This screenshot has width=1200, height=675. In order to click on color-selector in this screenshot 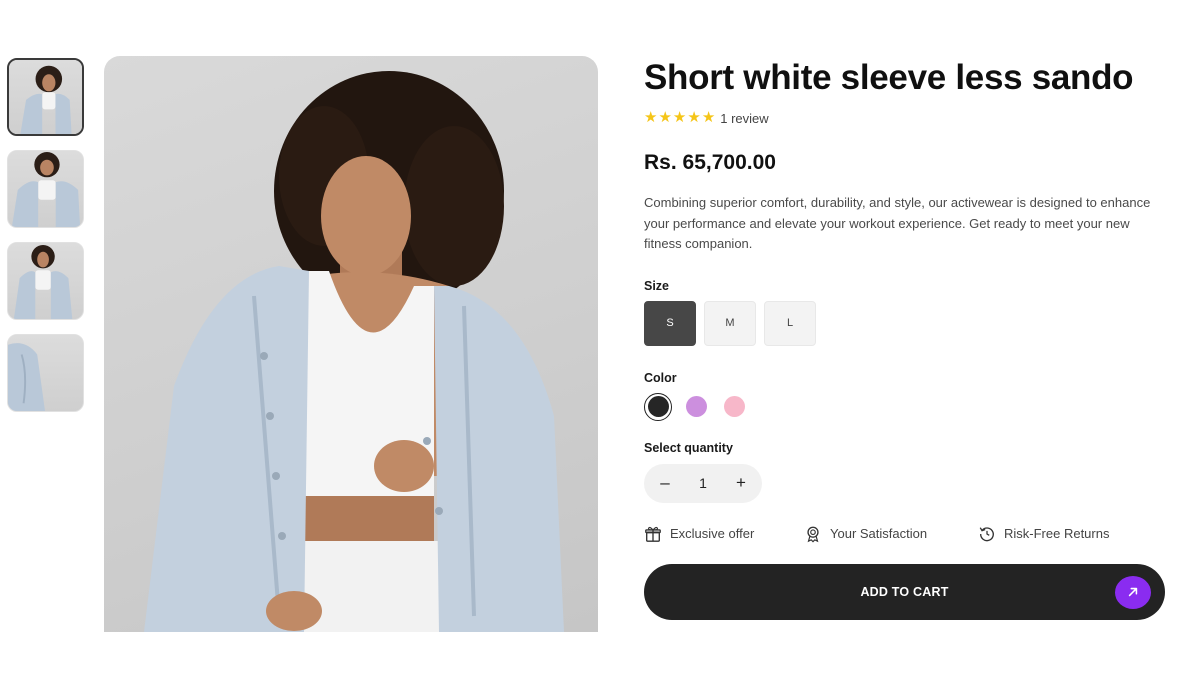, I will do `click(904, 406)`.